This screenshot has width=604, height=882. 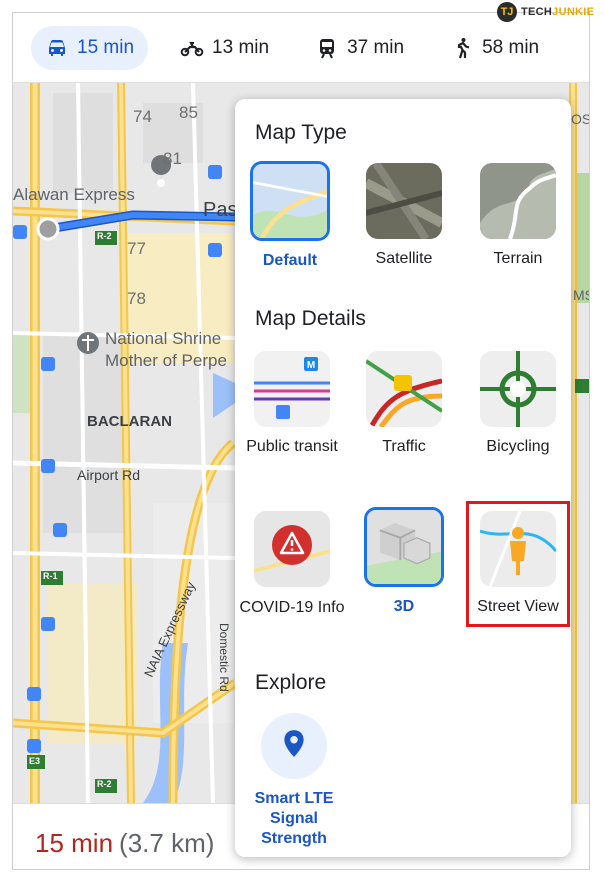 What do you see at coordinates (74, 843) in the screenshot?
I see `route-duration: 15 min` at bounding box center [74, 843].